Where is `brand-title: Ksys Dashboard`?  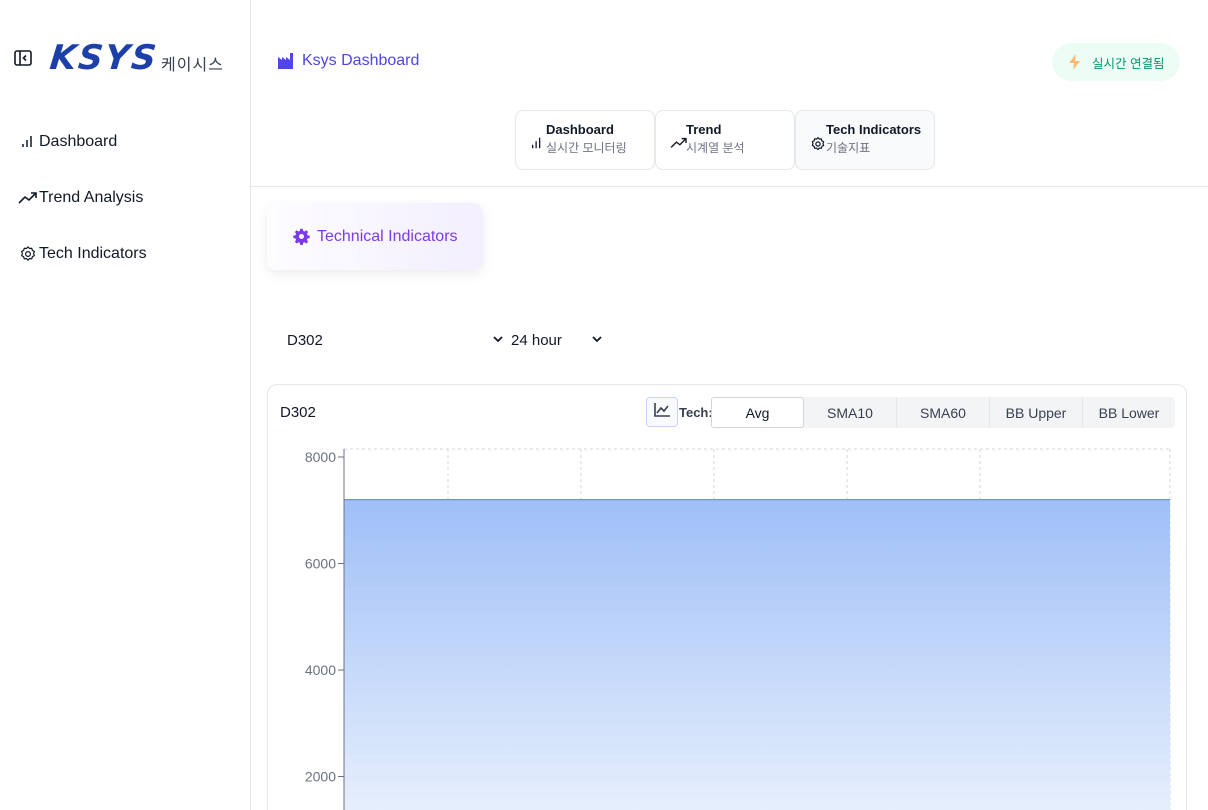 brand-title: Ksys Dashboard is located at coordinates (361, 60).